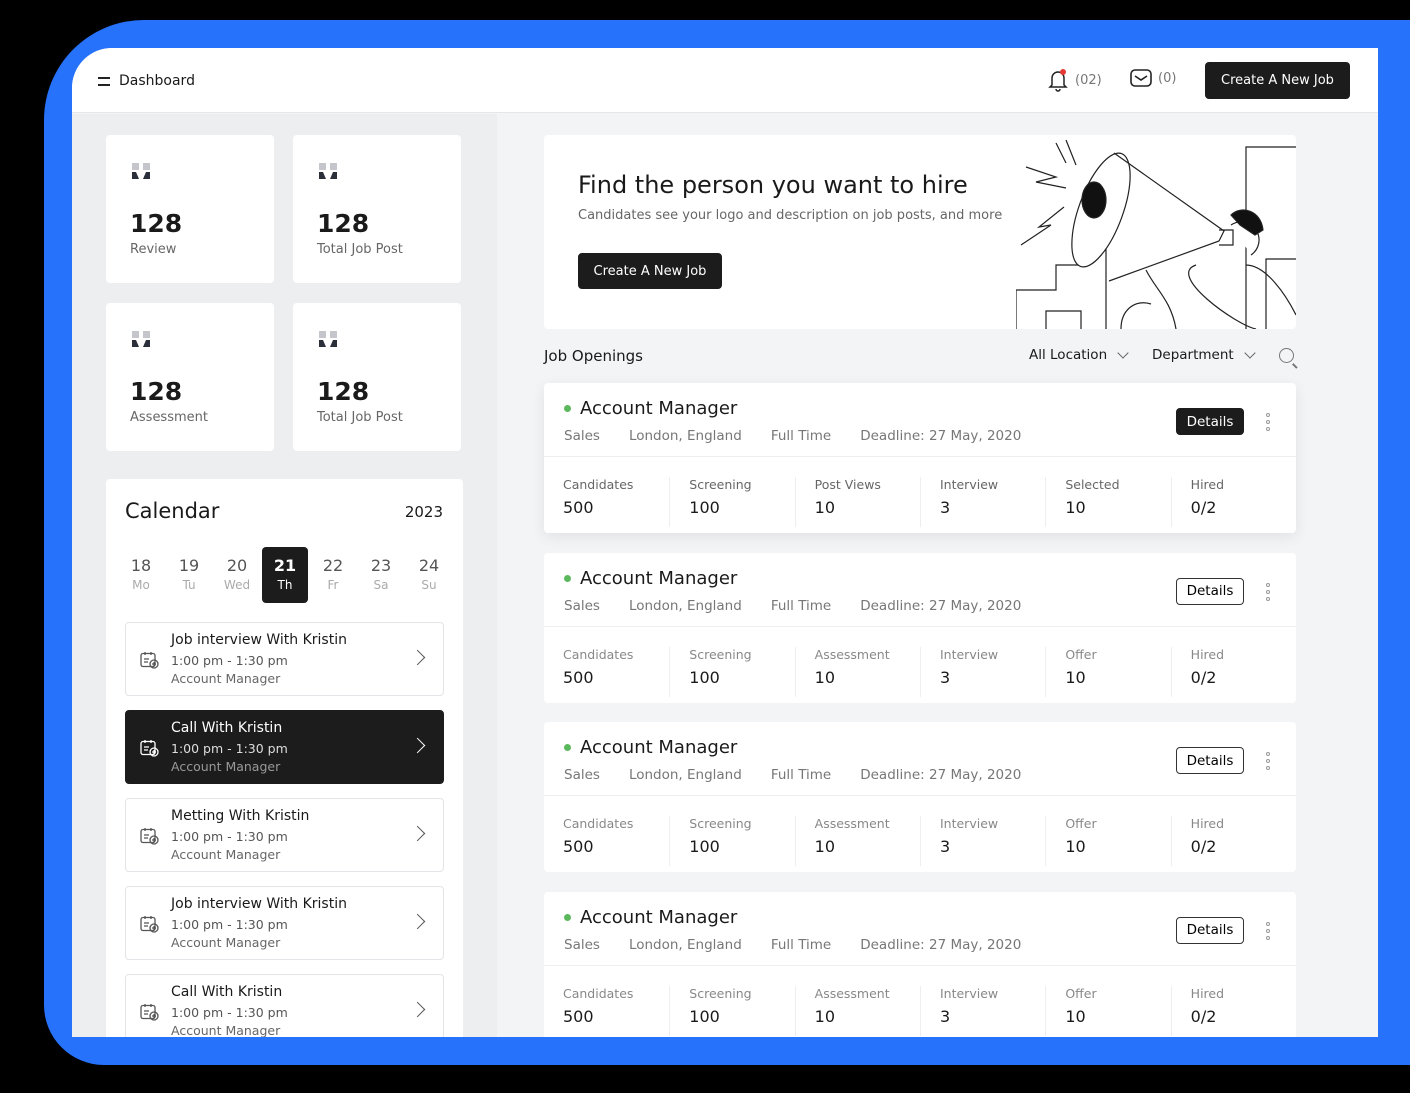 Image resolution: width=1410 pixels, height=1093 pixels. Describe the element at coordinates (1088, 80) in the screenshot. I see `notifications-count: (02)` at that location.